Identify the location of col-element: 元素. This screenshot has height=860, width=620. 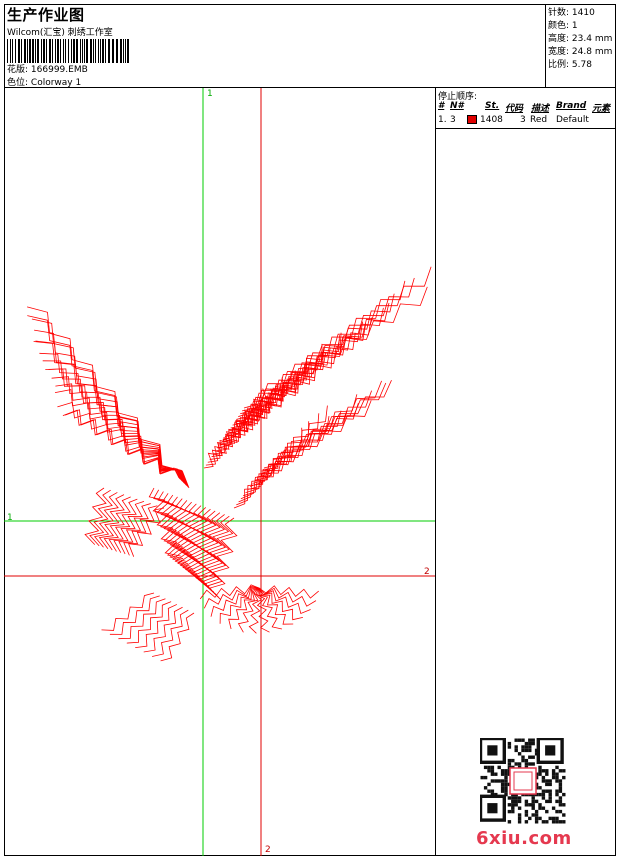
(601, 109).